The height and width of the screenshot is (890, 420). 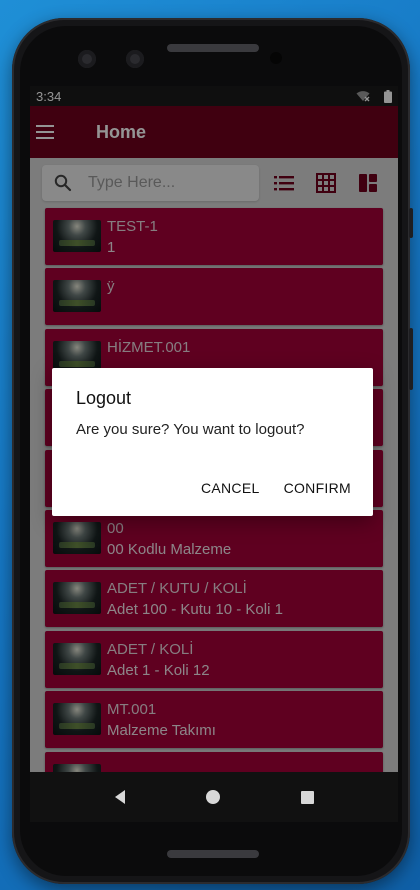 I want to click on recents-icon, so click(x=307, y=797).